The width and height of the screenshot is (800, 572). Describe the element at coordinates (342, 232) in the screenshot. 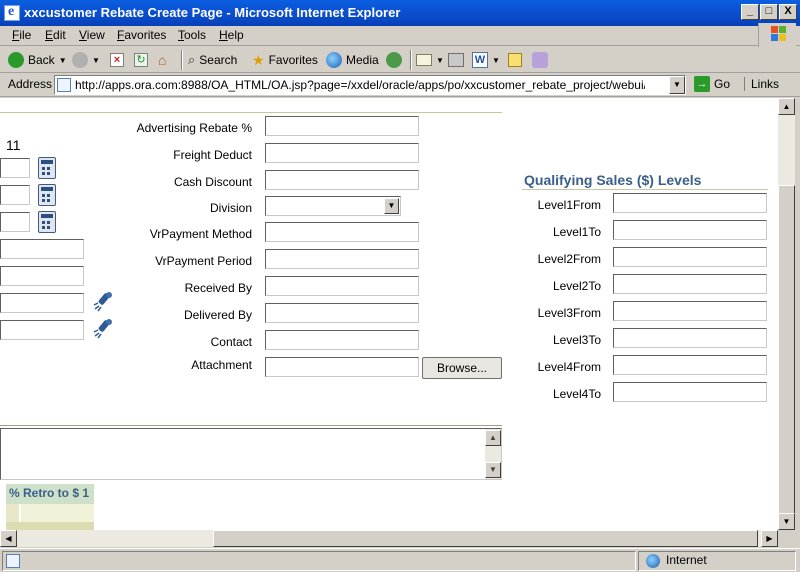

I see `vrpayment-method-field` at that location.